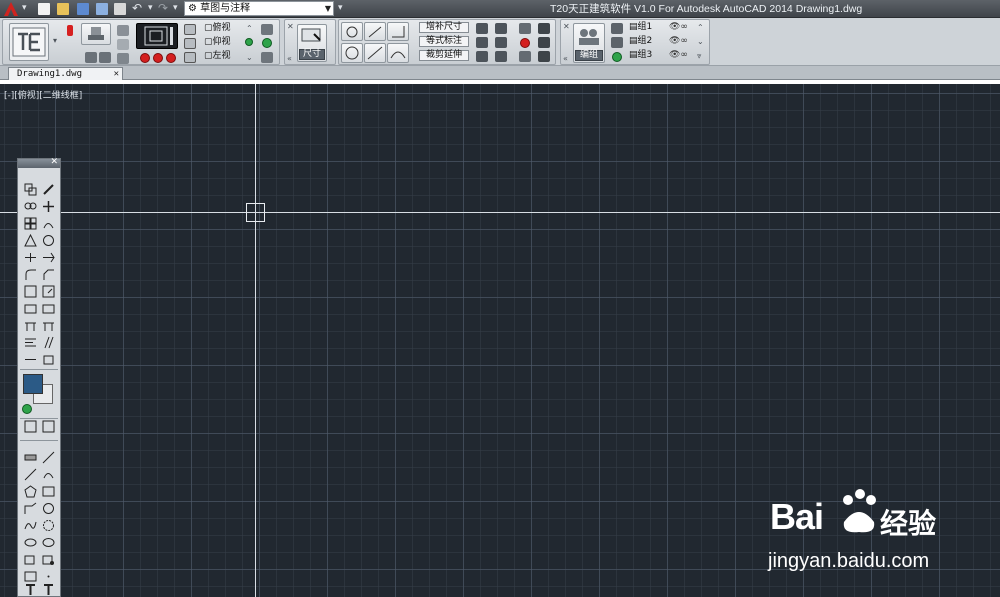 The width and height of the screenshot is (1000, 597). I want to click on array-icon, so click(30, 223).